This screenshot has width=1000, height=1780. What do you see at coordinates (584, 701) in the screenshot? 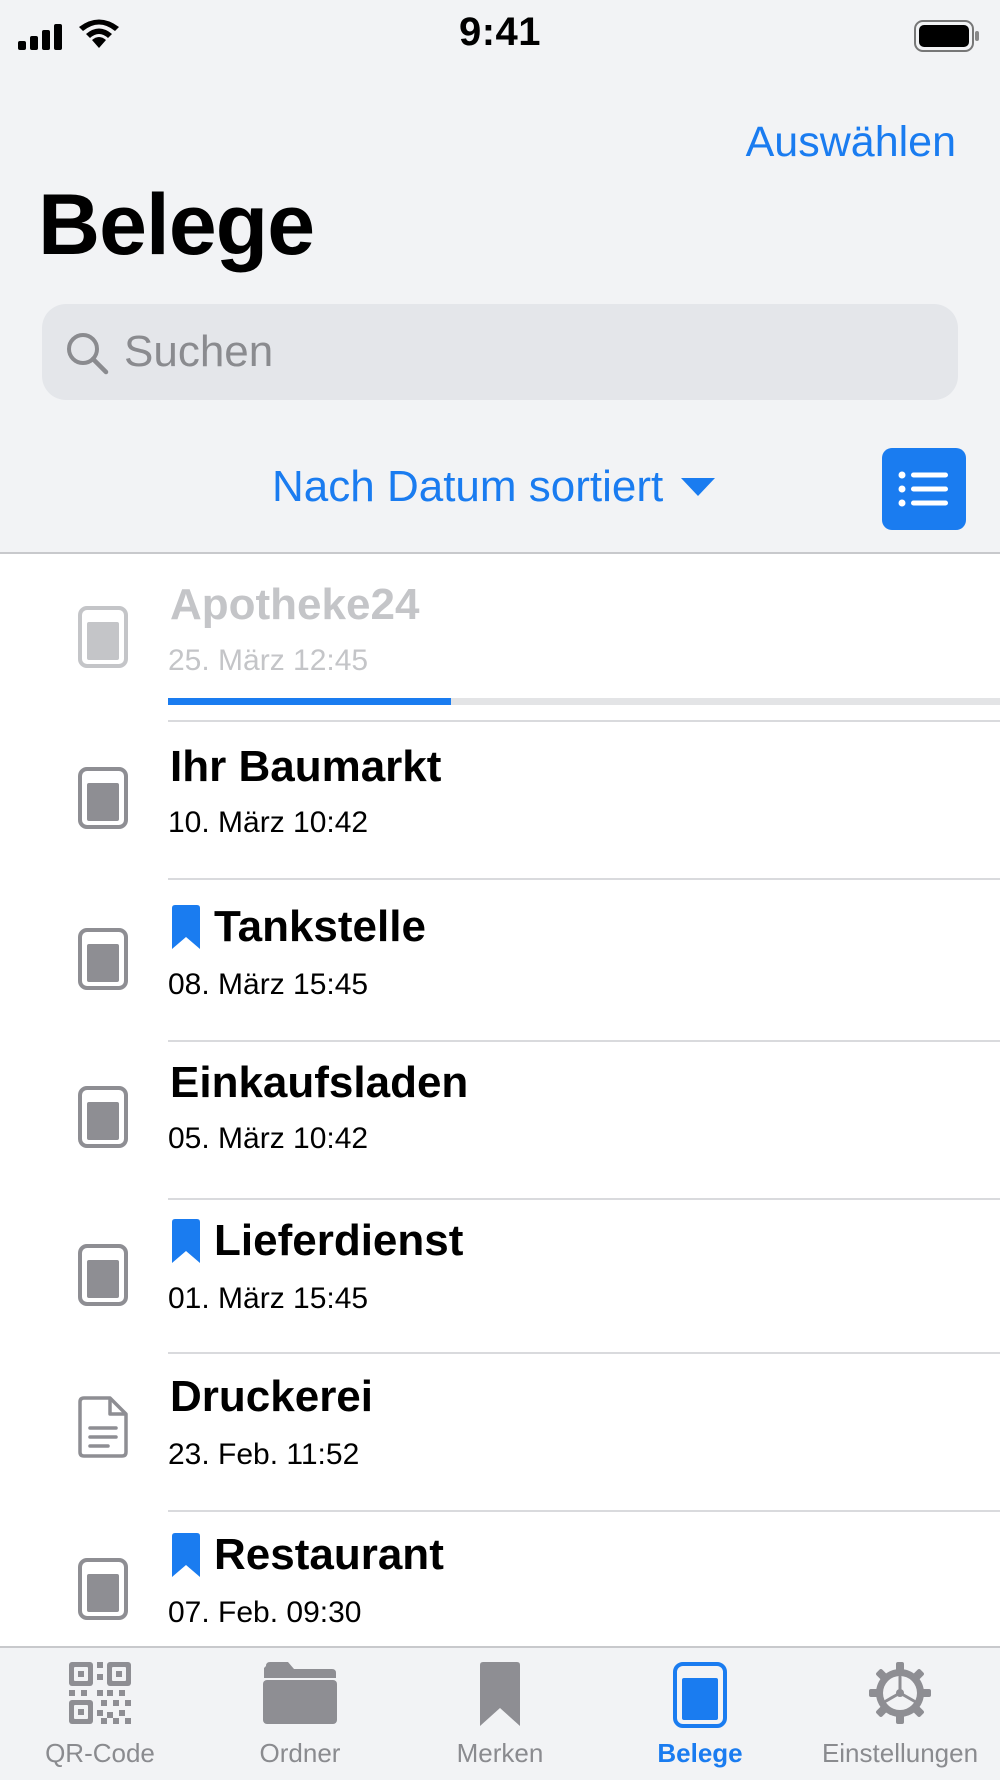
I see `upload-progress-bar` at bounding box center [584, 701].